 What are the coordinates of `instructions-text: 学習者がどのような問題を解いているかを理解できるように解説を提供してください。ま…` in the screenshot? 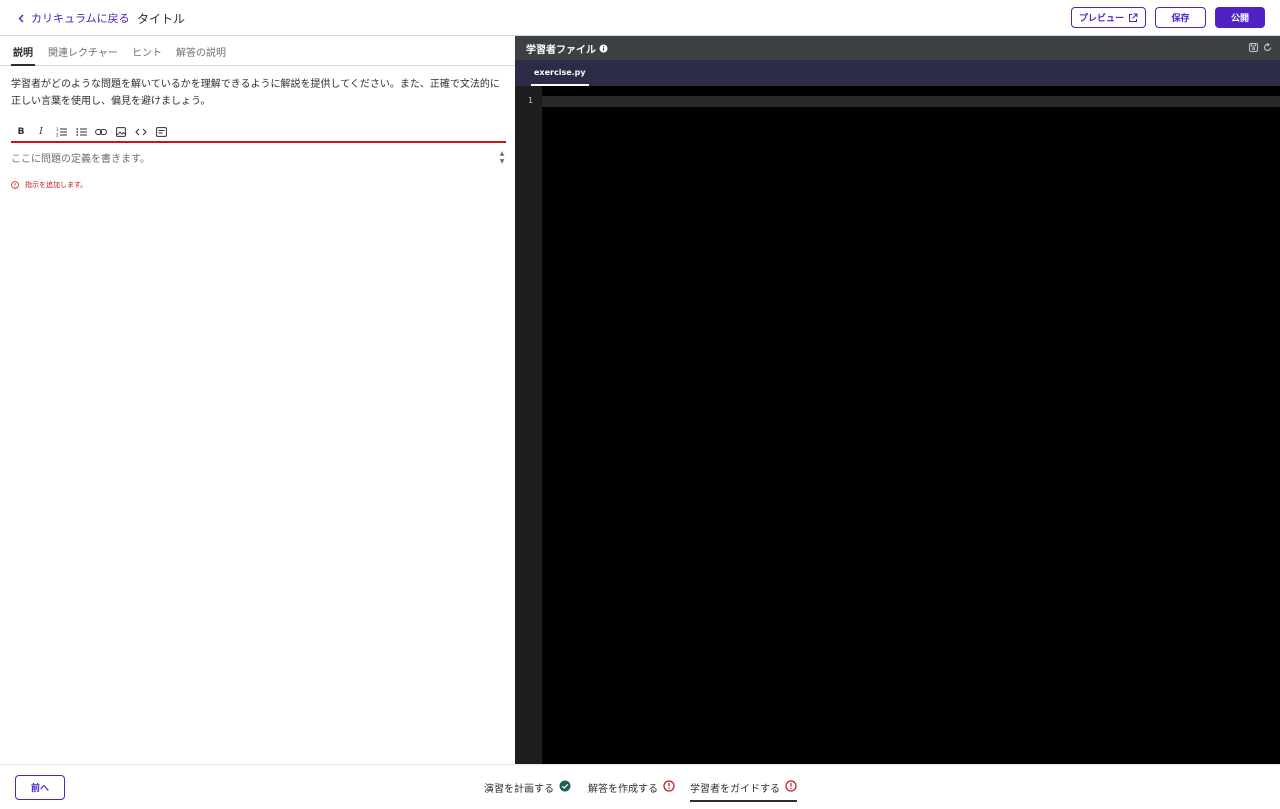 It's located at (255, 93).